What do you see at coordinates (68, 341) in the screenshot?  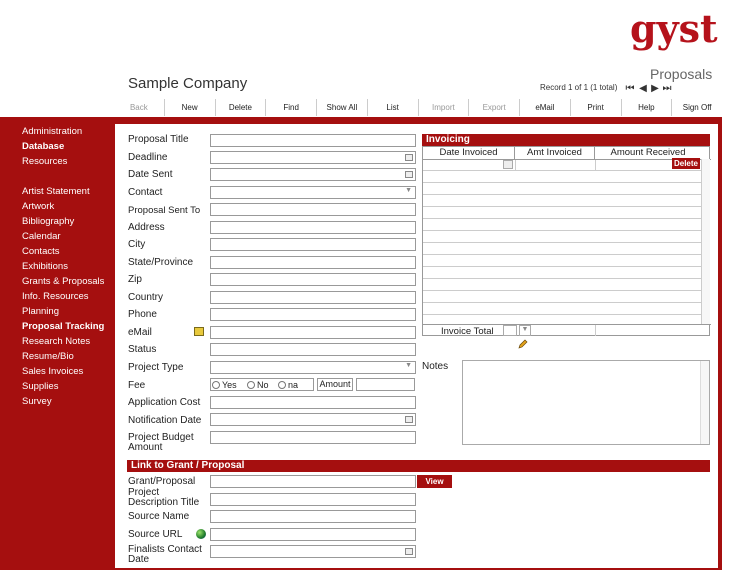 I see `sidebar-item-research-notes: Research Notes` at bounding box center [68, 341].